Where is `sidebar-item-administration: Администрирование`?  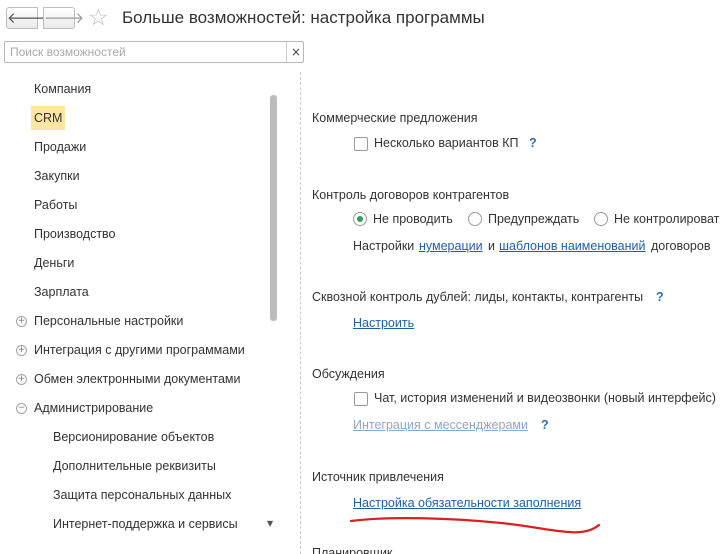
sidebar-item-administration: Администрирование is located at coordinates (93, 408).